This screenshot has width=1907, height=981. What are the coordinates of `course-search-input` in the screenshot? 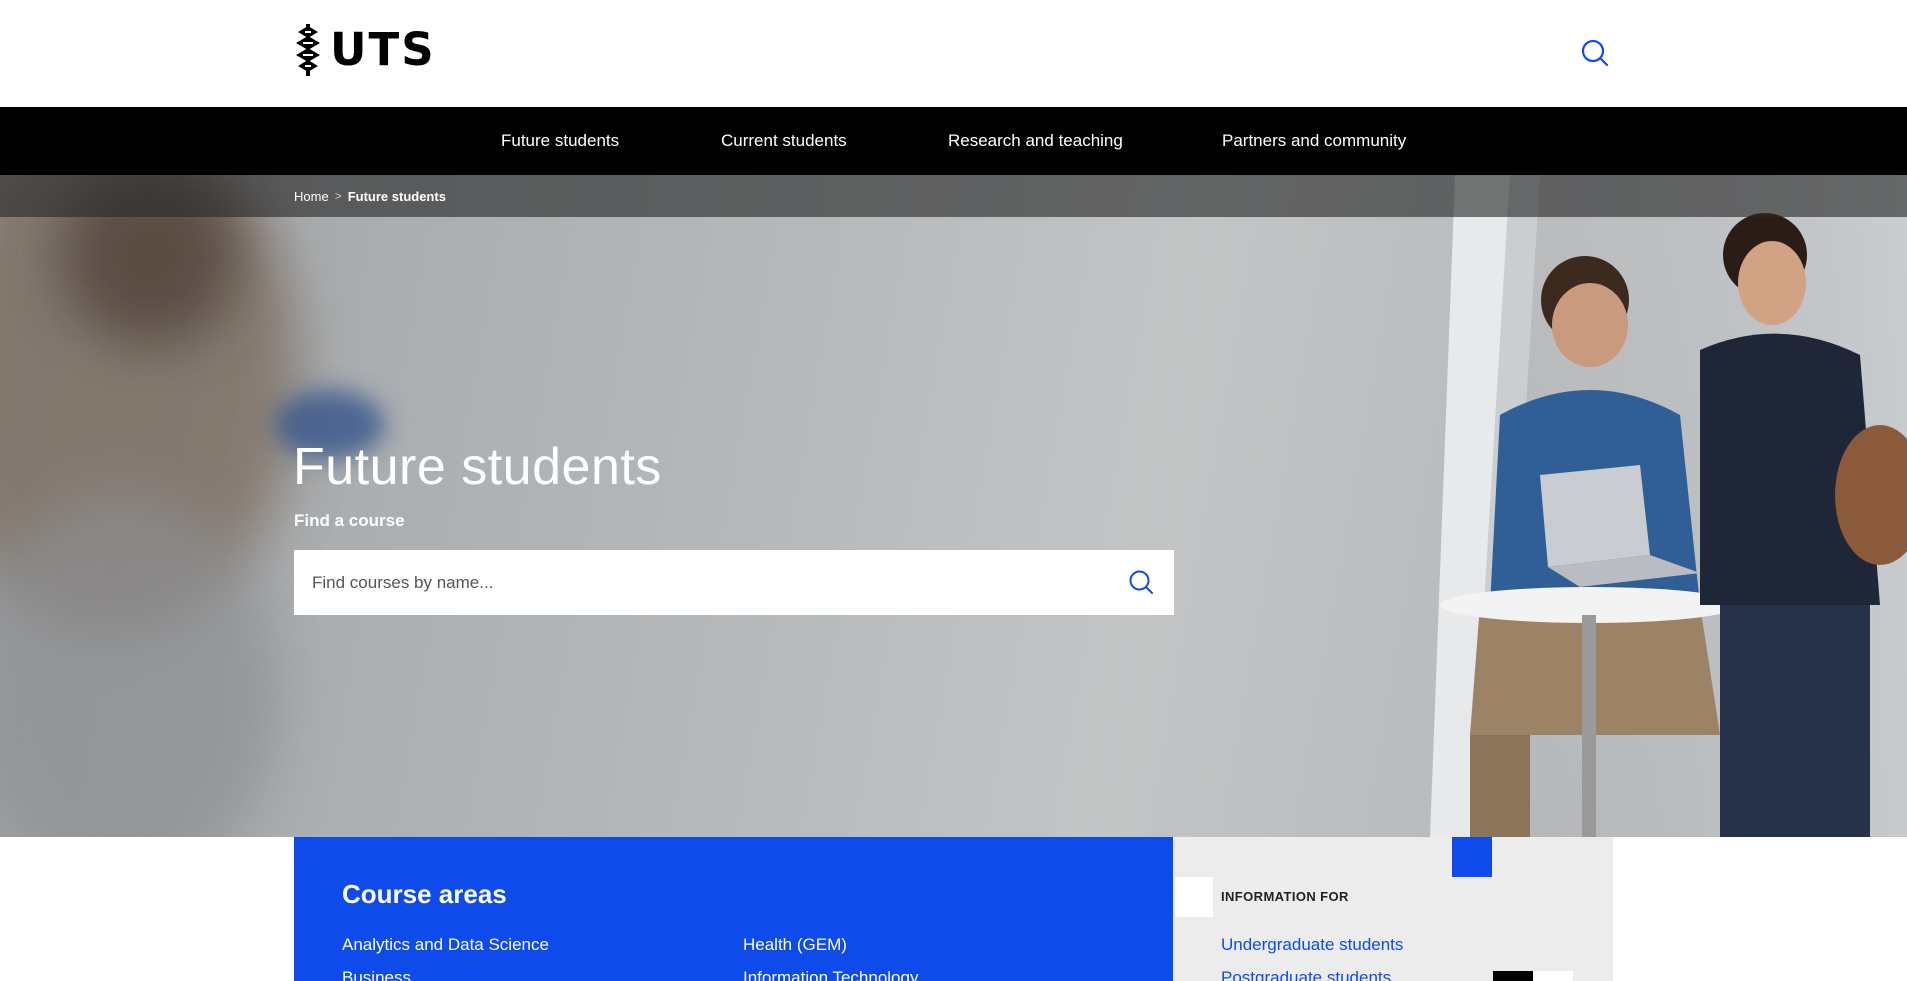 It's located at (699, 582).